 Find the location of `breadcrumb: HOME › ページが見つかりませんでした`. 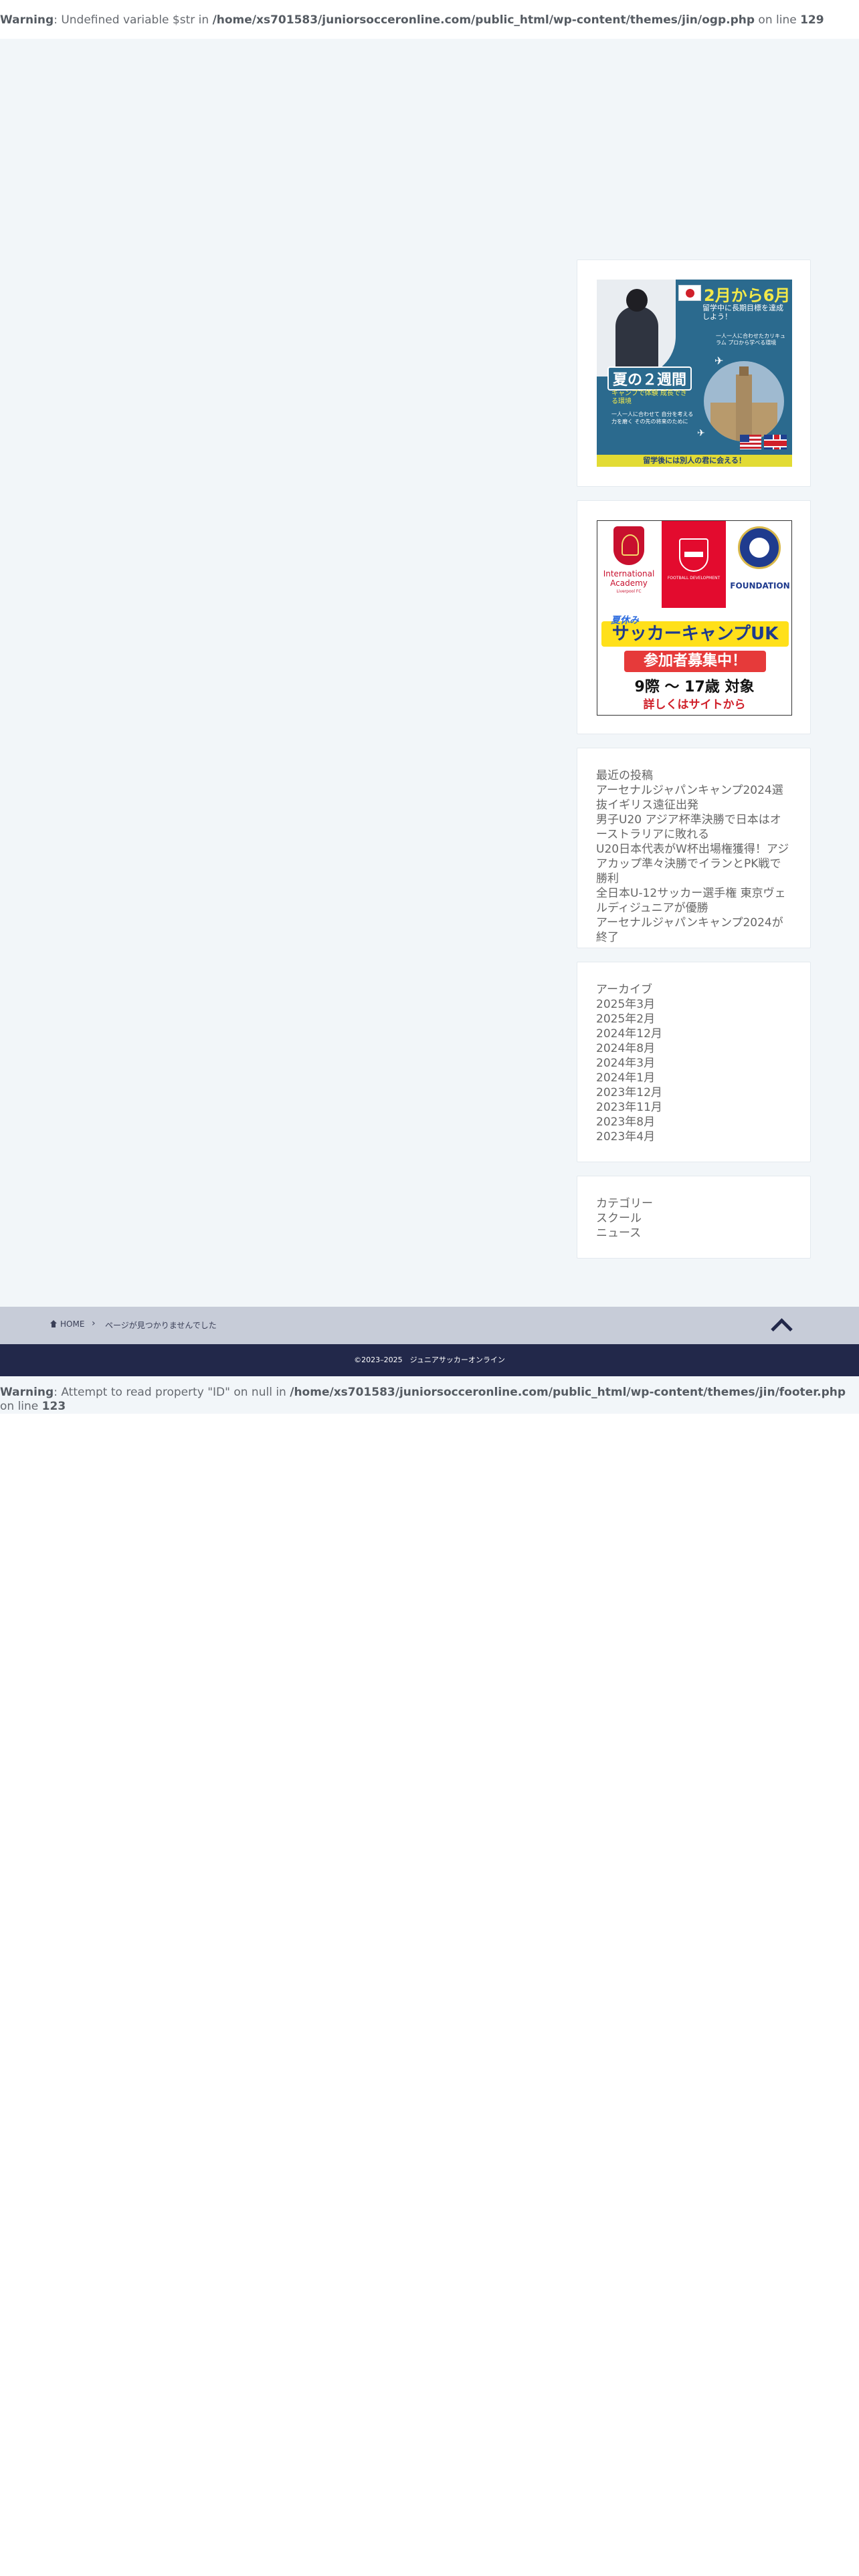

breadcrumb: HOME › ページが見つかりませんでした is located at coordinates (429, 1325).